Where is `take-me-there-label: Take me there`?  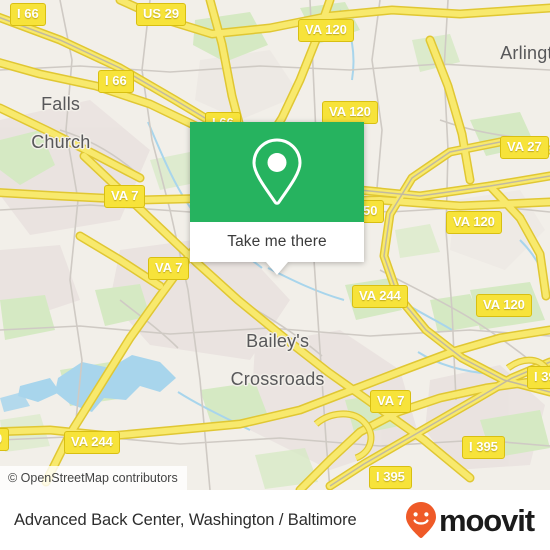 take-me-there-label: Take me there is located at coordinates (277, 241).